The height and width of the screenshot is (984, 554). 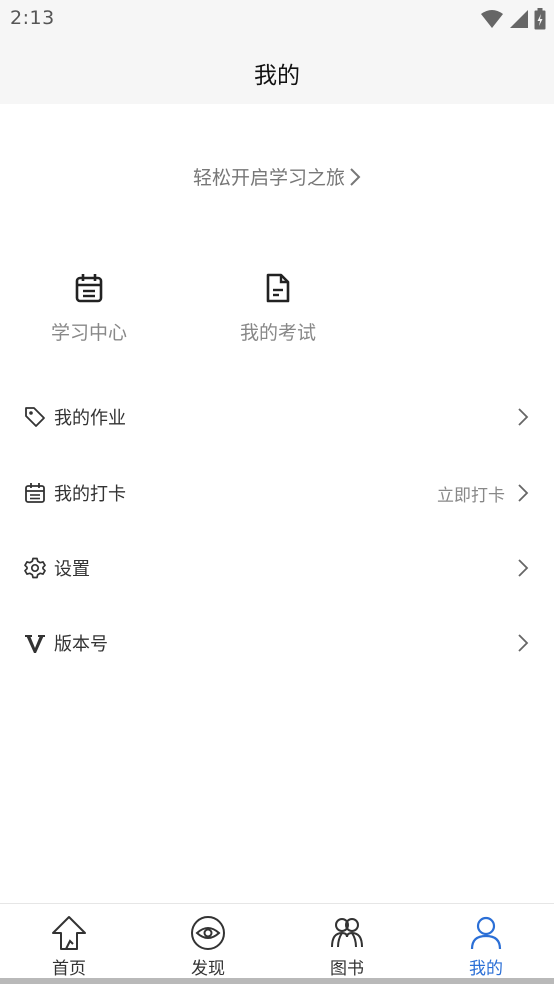 I want to click on battery-icon, so click(x=540, y=19).